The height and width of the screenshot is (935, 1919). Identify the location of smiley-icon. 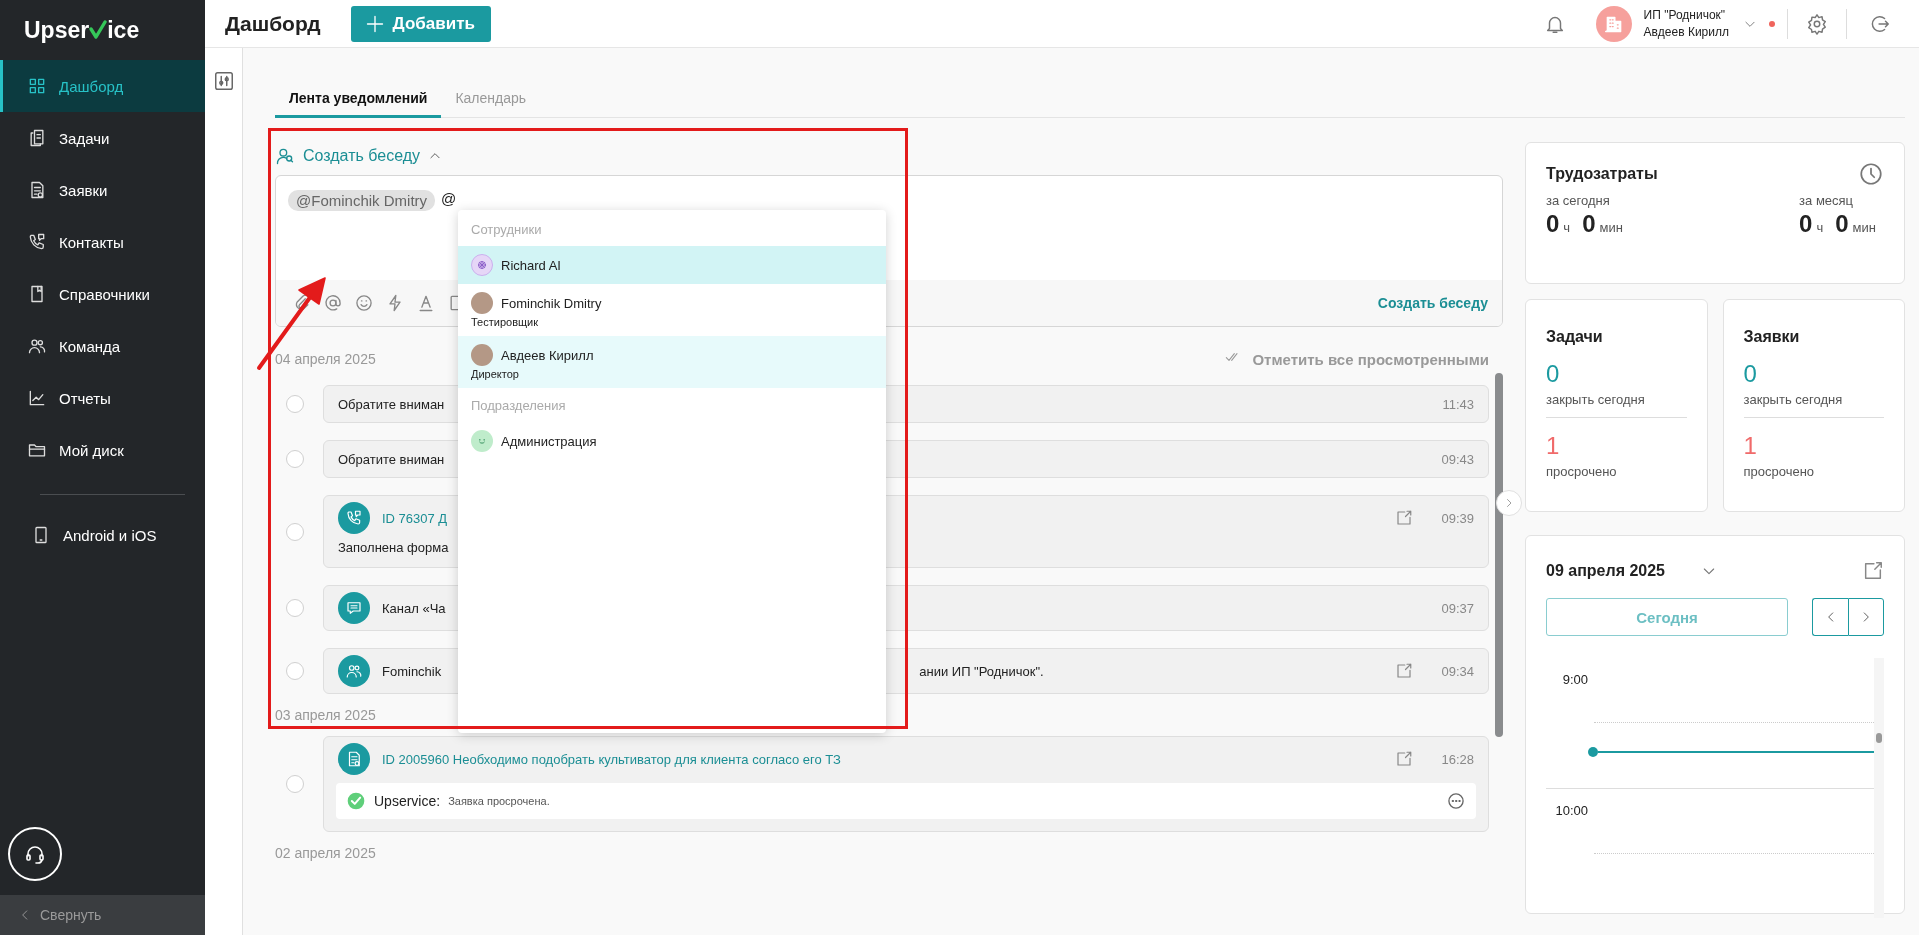
(364, 303).